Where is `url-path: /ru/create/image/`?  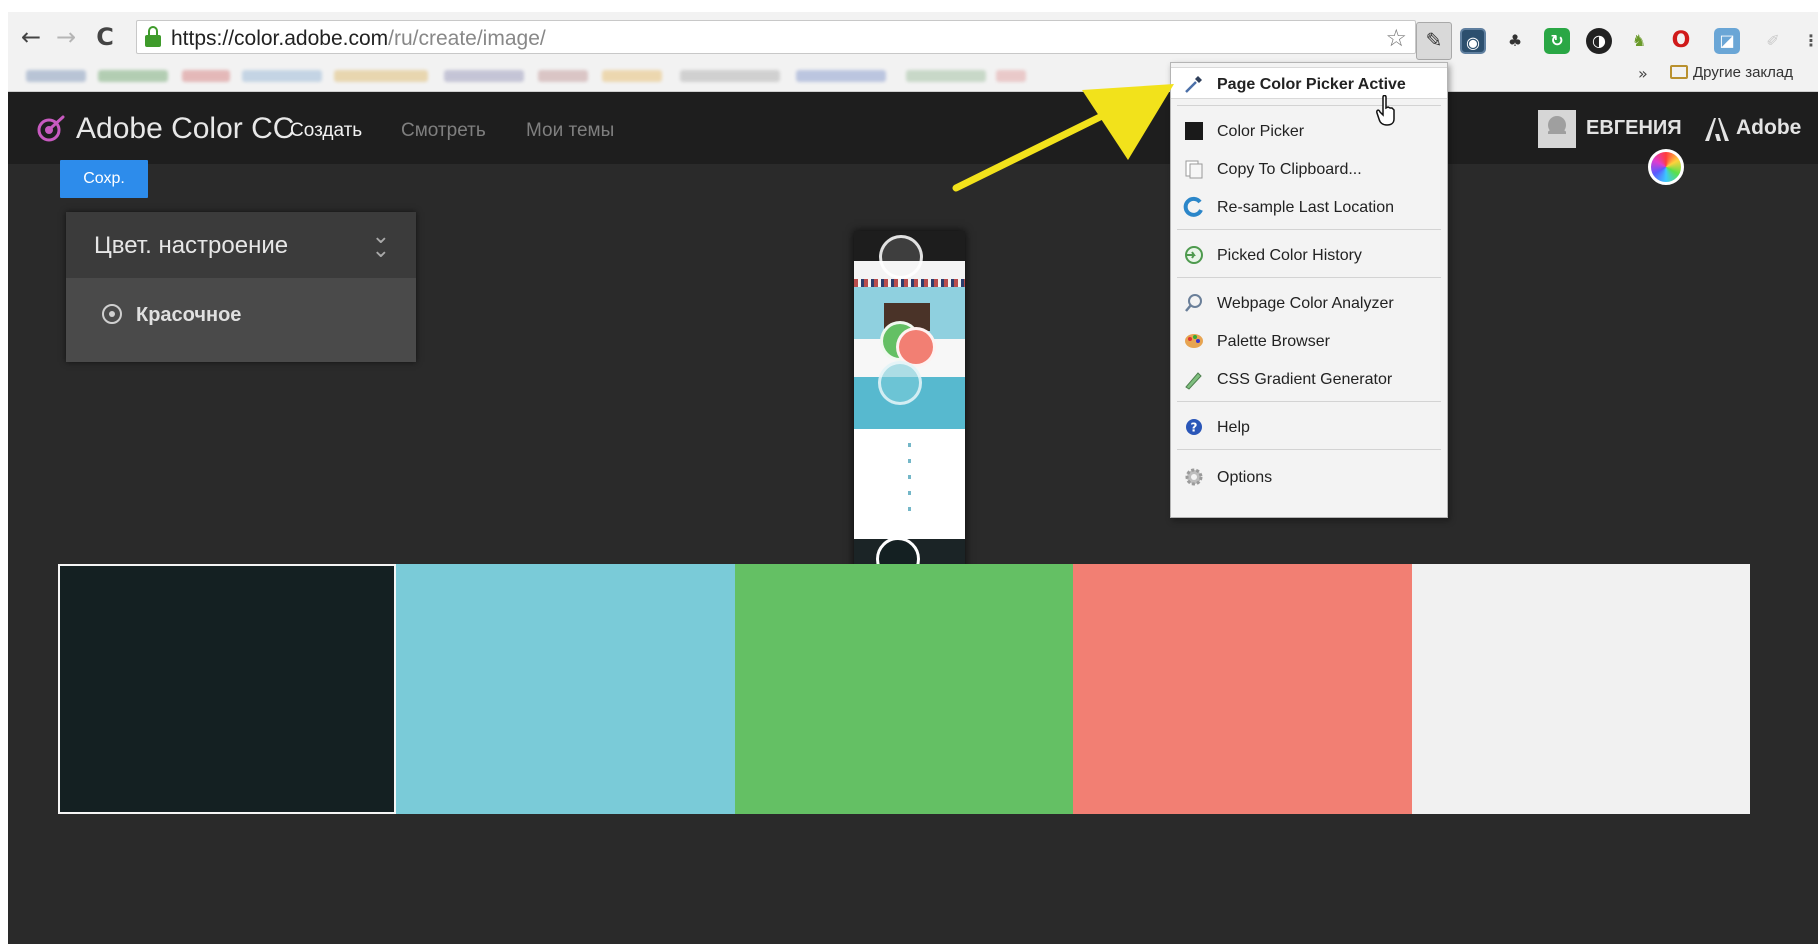 url-path: /ru/create/image/ is located at coordinates (467, 38).